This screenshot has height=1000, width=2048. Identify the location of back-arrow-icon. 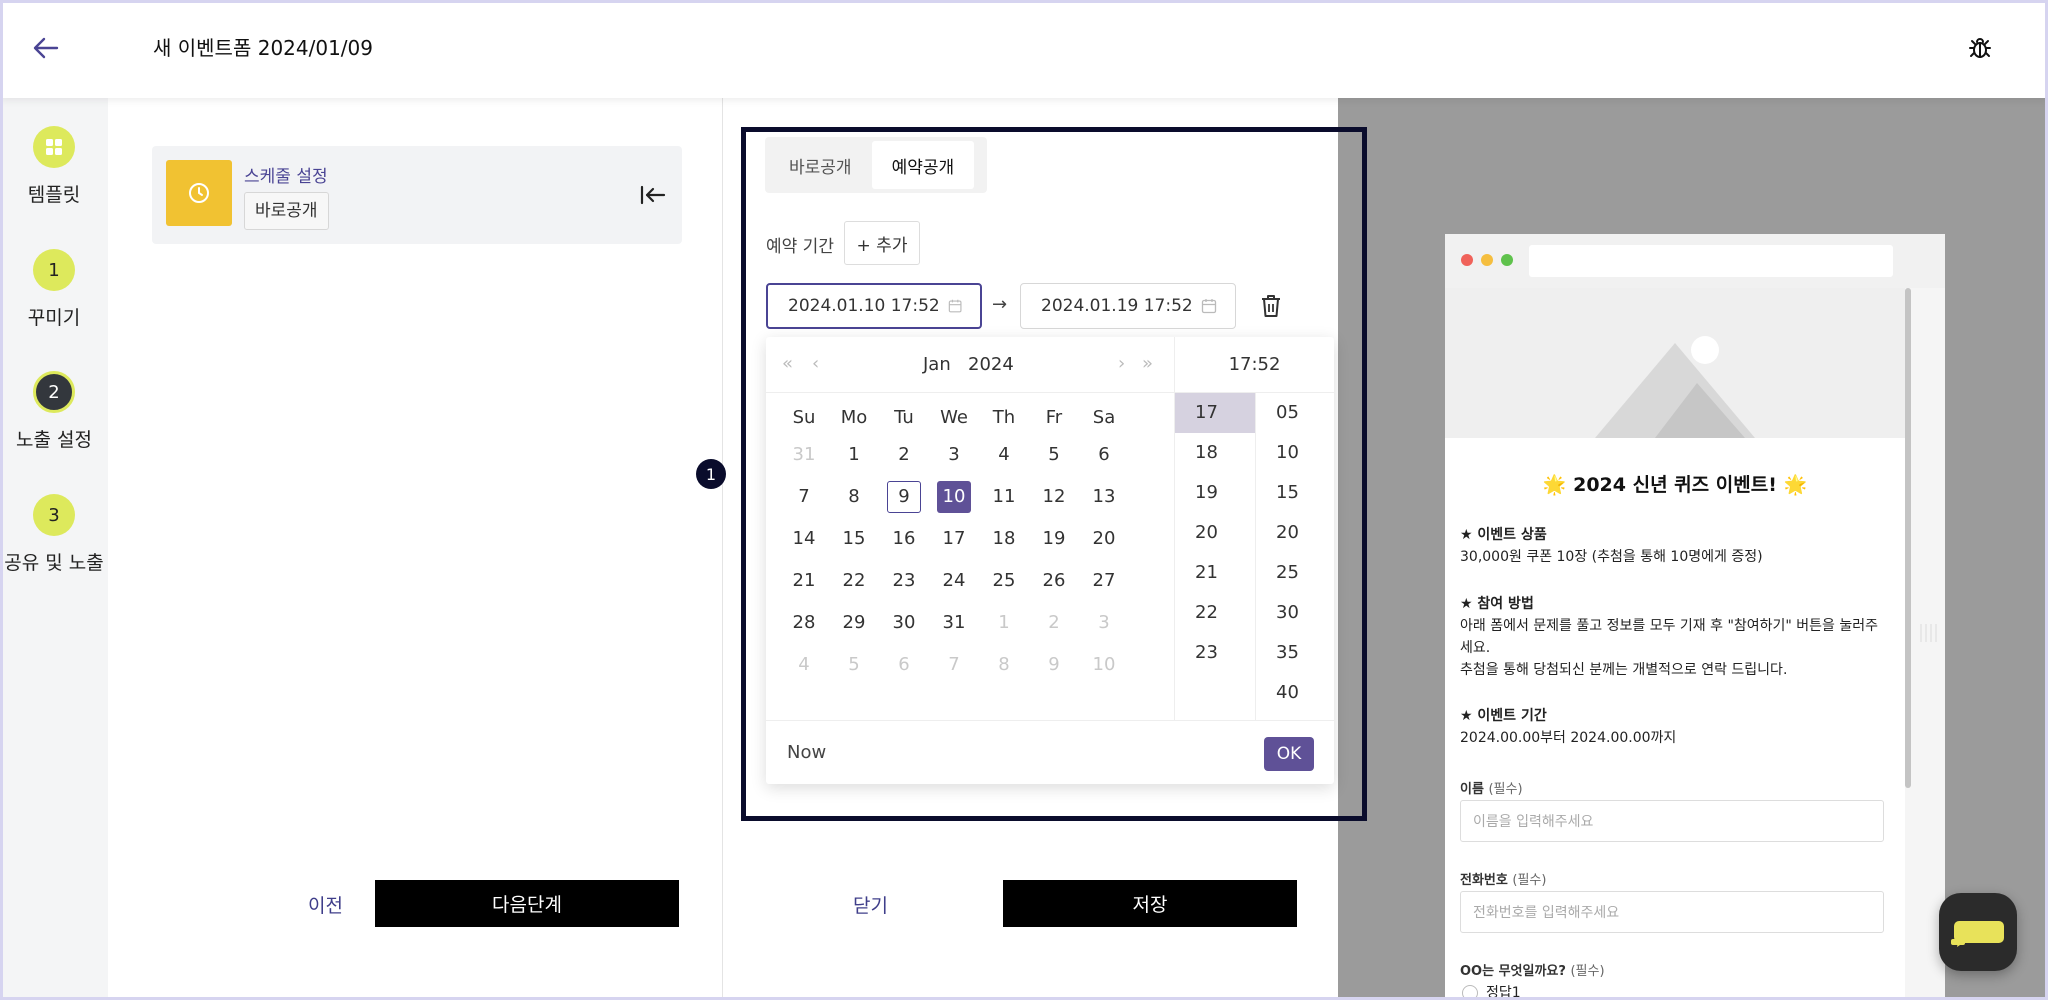
(46, 48).